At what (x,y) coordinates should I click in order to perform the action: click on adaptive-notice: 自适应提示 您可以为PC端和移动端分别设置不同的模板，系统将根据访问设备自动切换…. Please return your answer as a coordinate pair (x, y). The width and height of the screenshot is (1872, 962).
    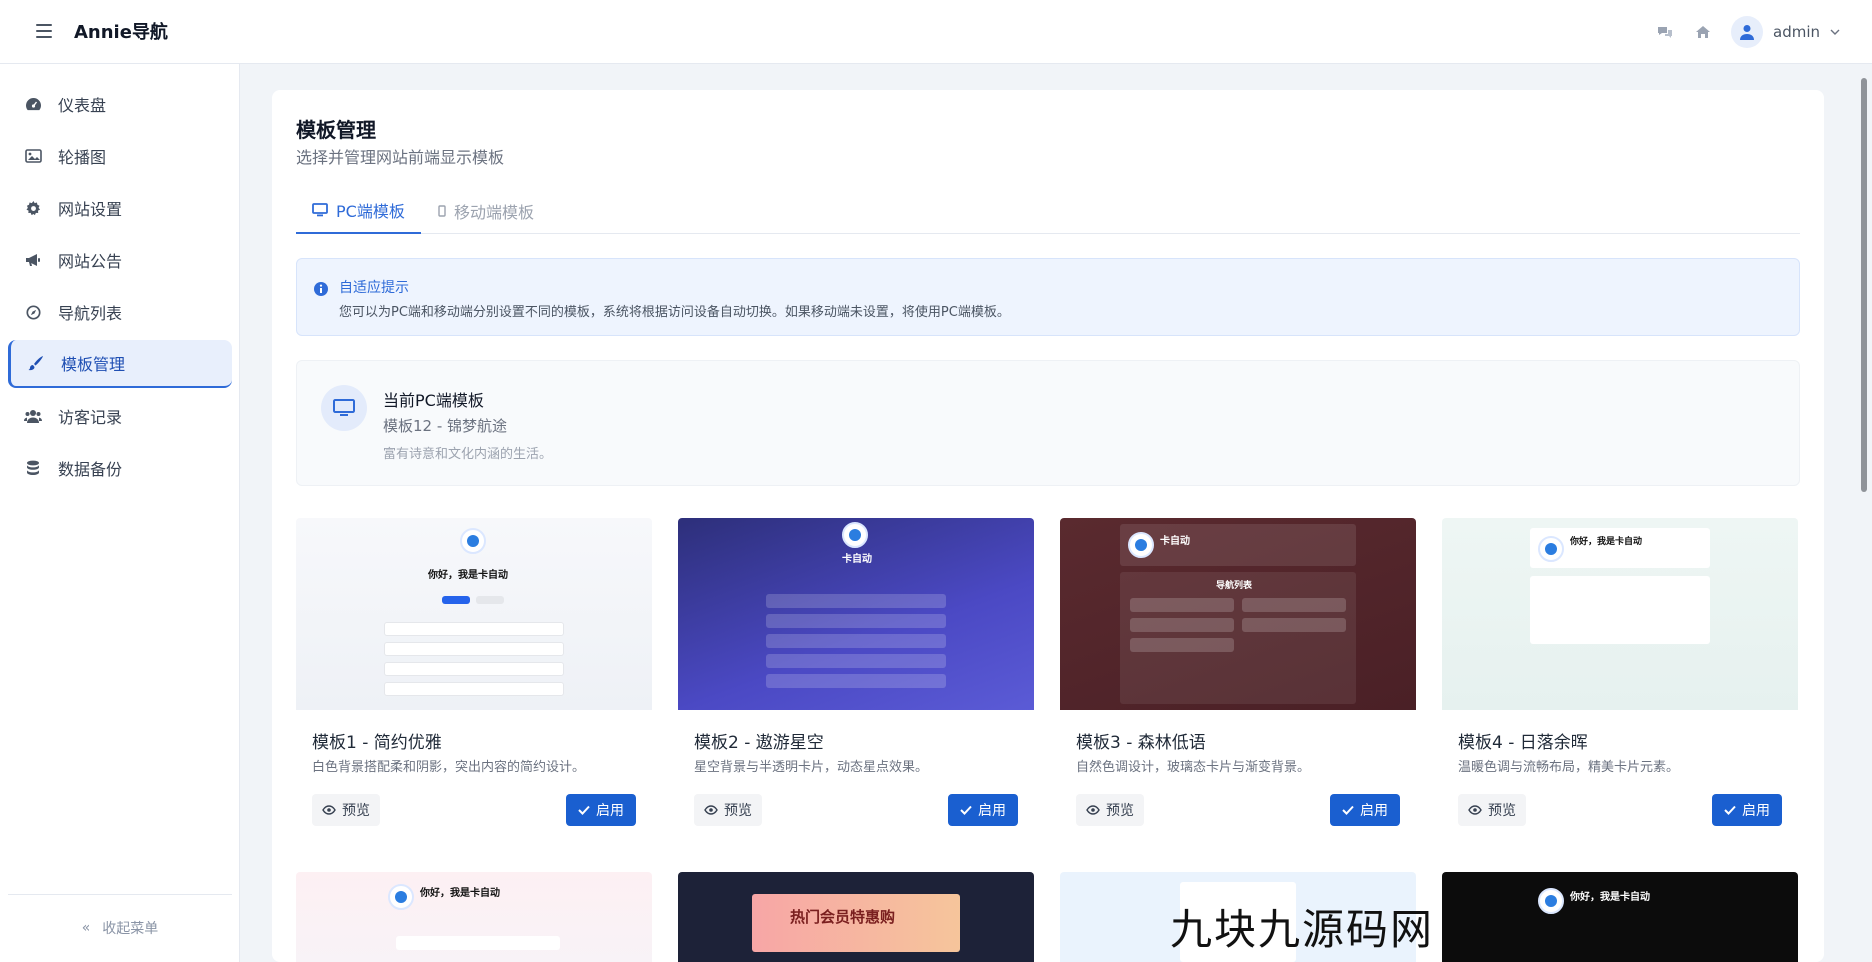
    Looking at the image, I should click on (1048, 297).